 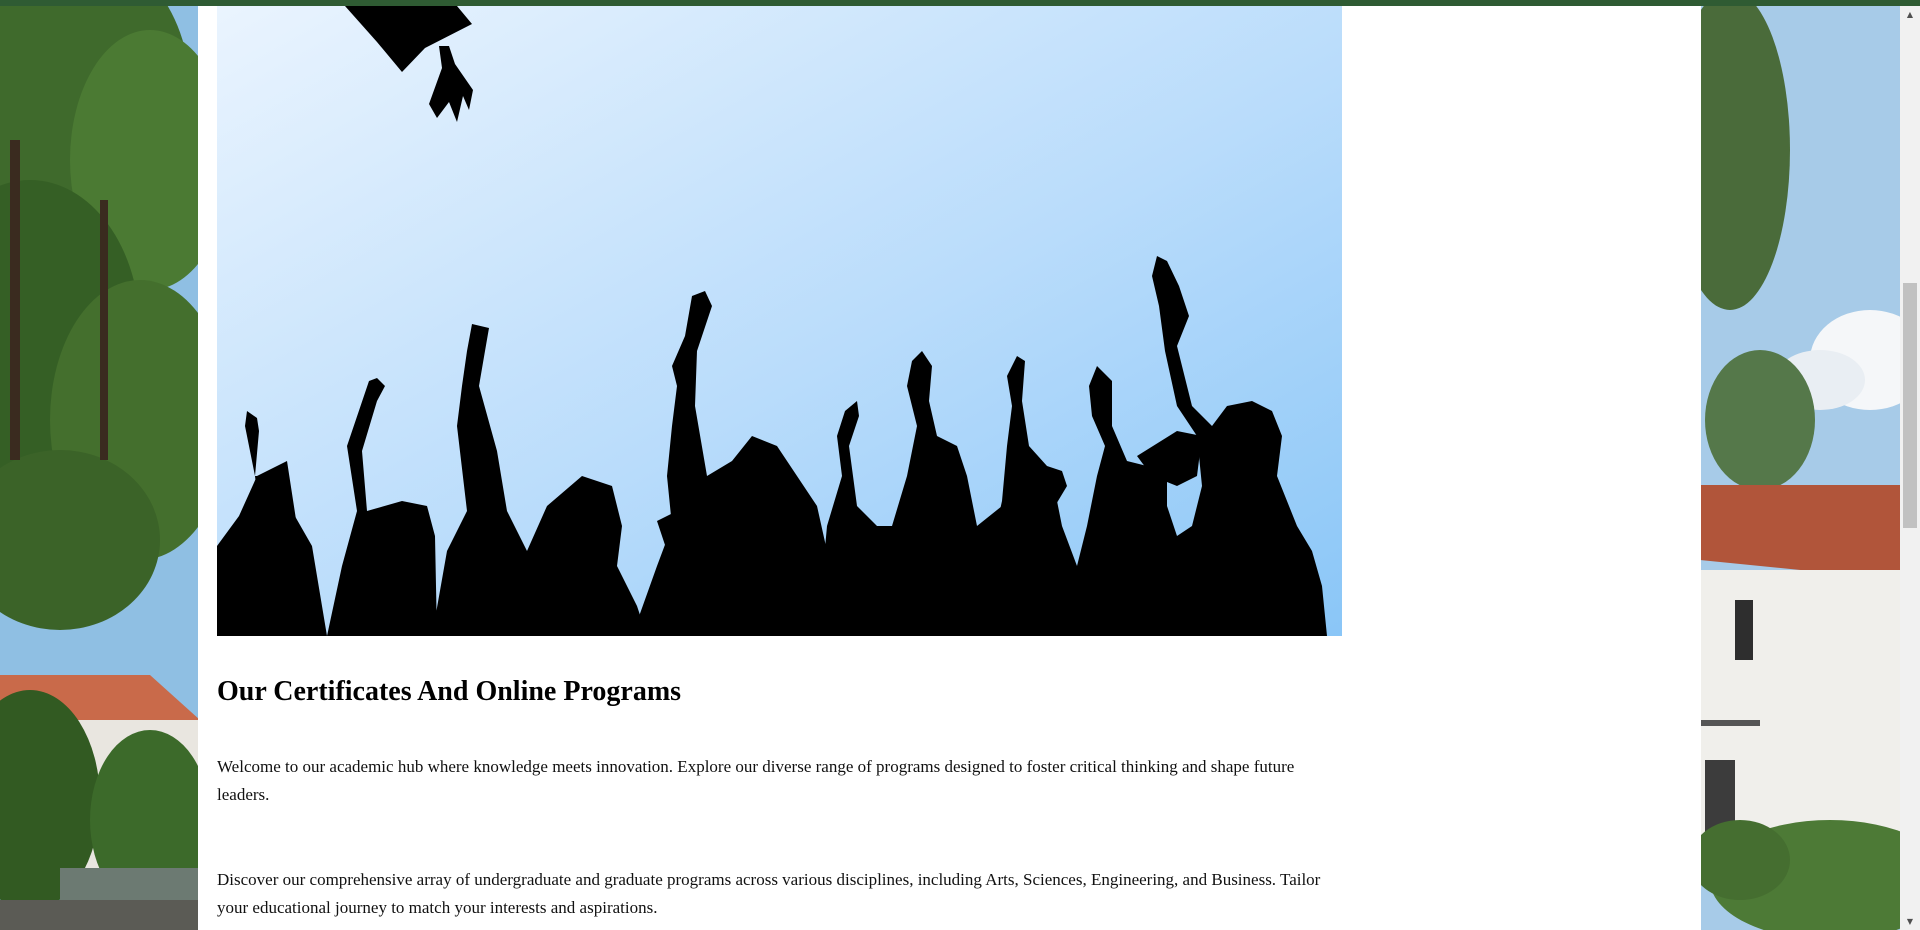 What do you see at coordinates (1910, 921) in the screenshot?
I see `scroll-down-arrow-icon: ▼` at bounding box center [1910, 921].